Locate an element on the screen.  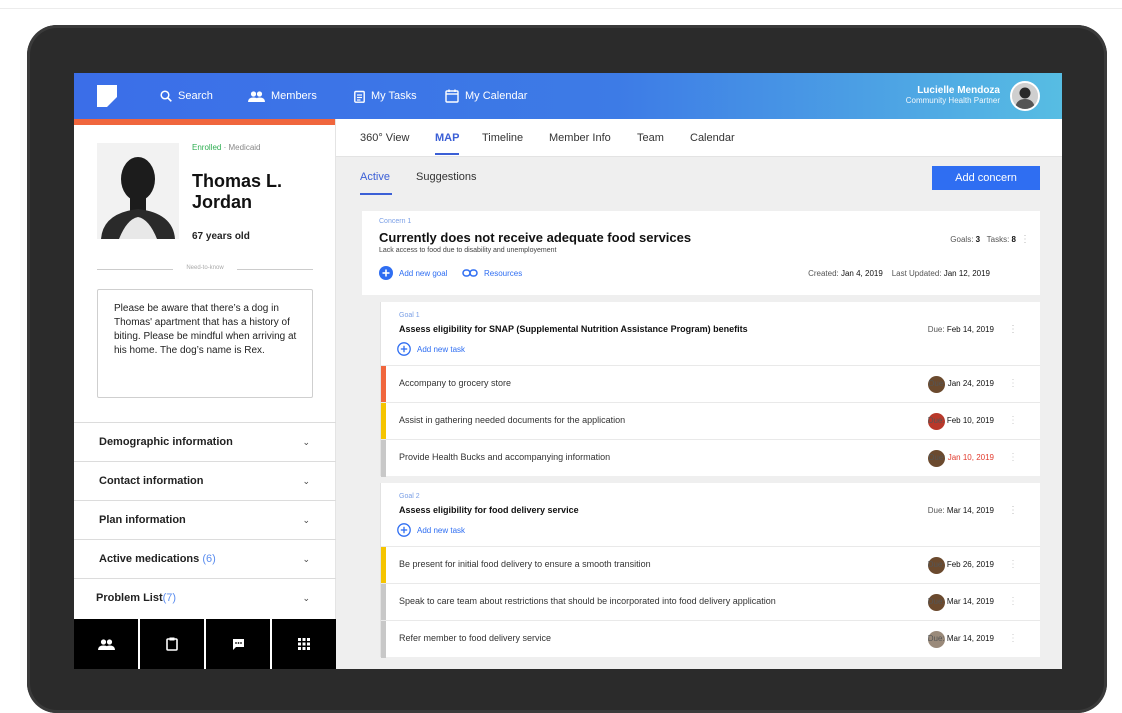
accordion-demographic-information: Demographic information ⌄ is located at coordinates (205, 441).